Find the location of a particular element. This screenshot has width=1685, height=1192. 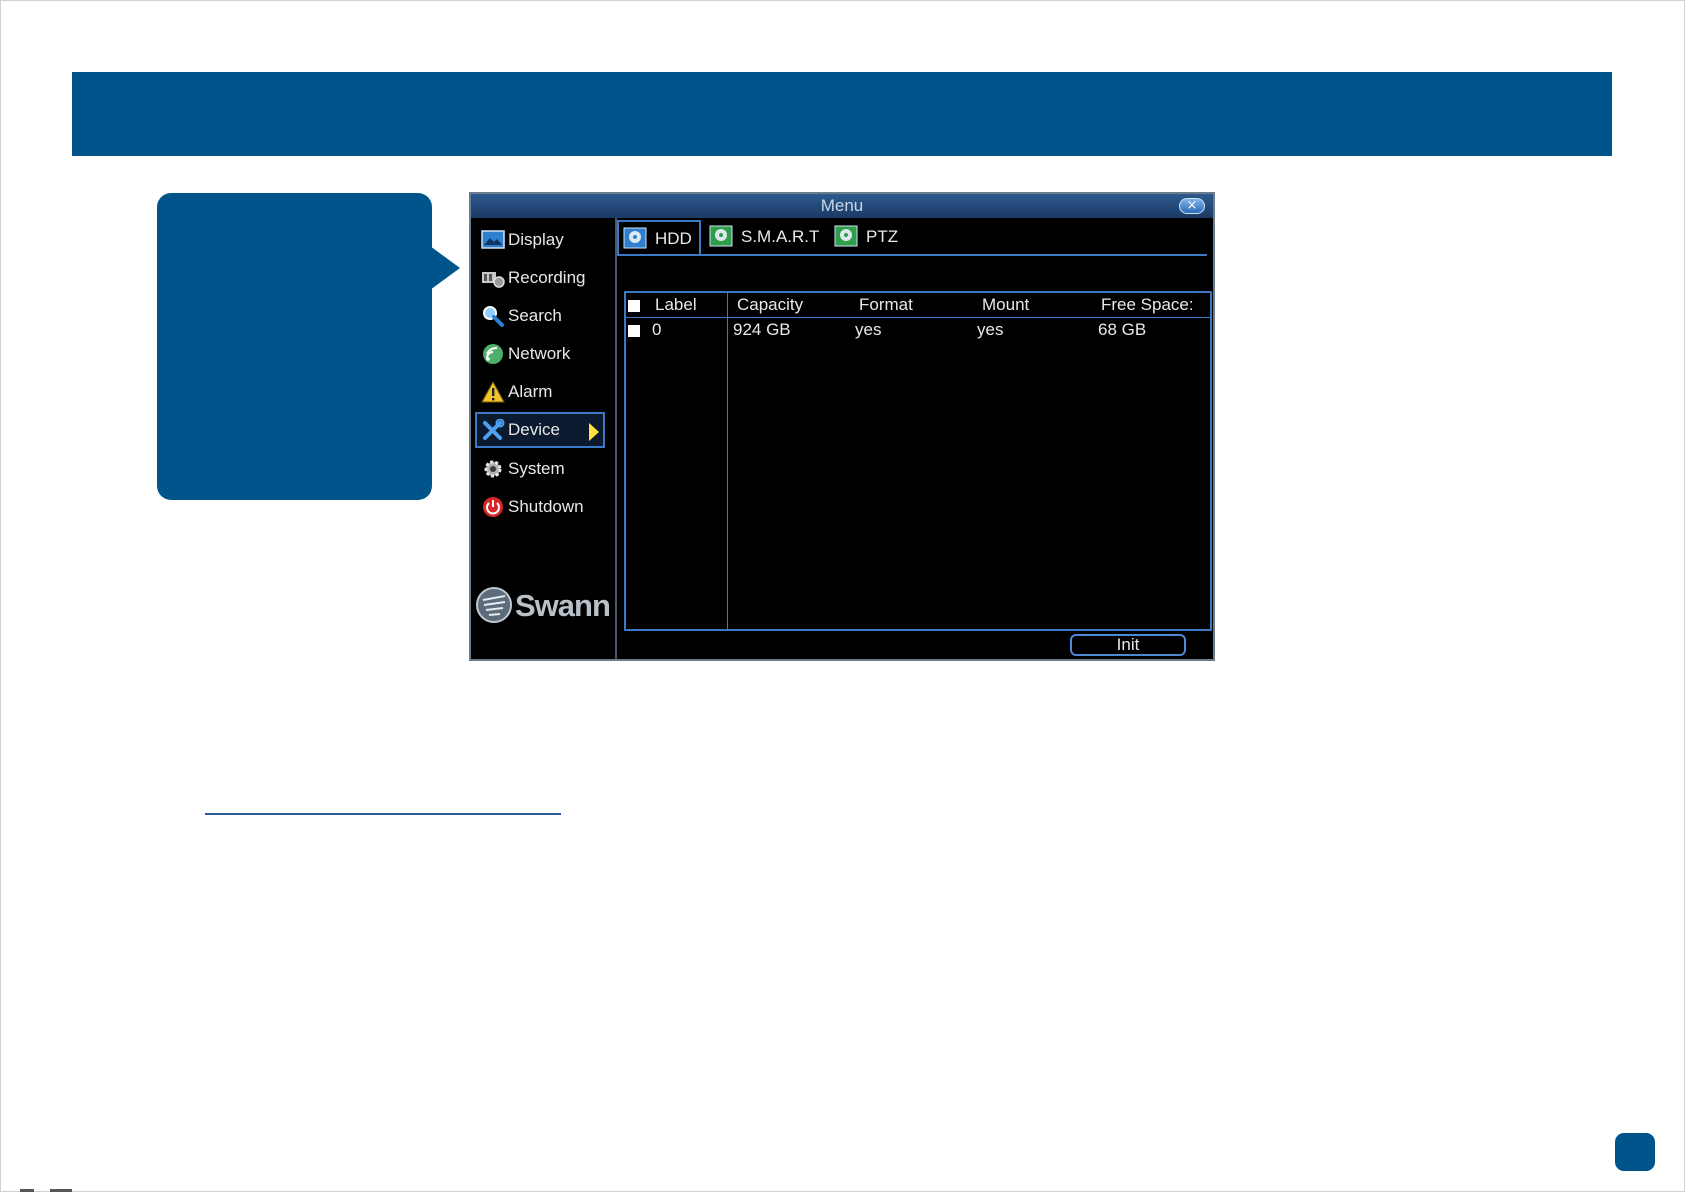

column-separator is located at coordinates (727, 461).